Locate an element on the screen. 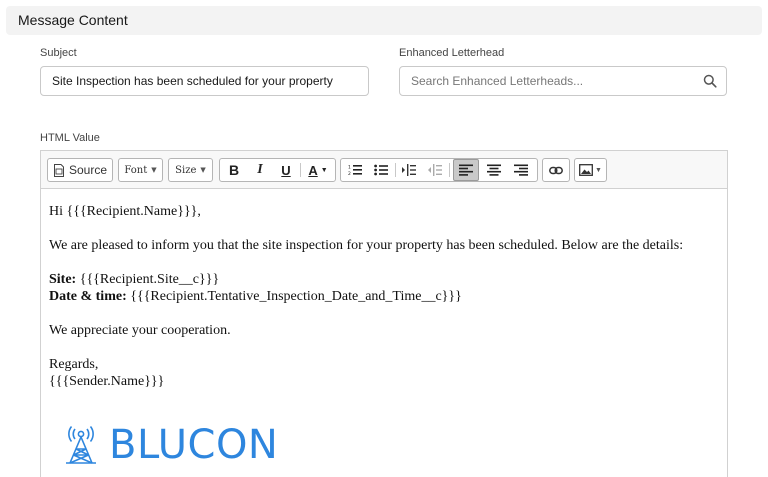 The image size is (768, 477). site-label: Site: is located at coordinates (63, 279).